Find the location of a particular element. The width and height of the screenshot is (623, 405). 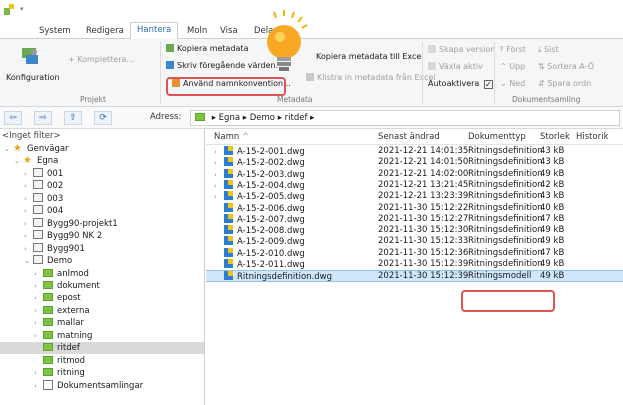

sortera-button: ⇅ Sortera A-Ö is located at coordinates (566, 66).